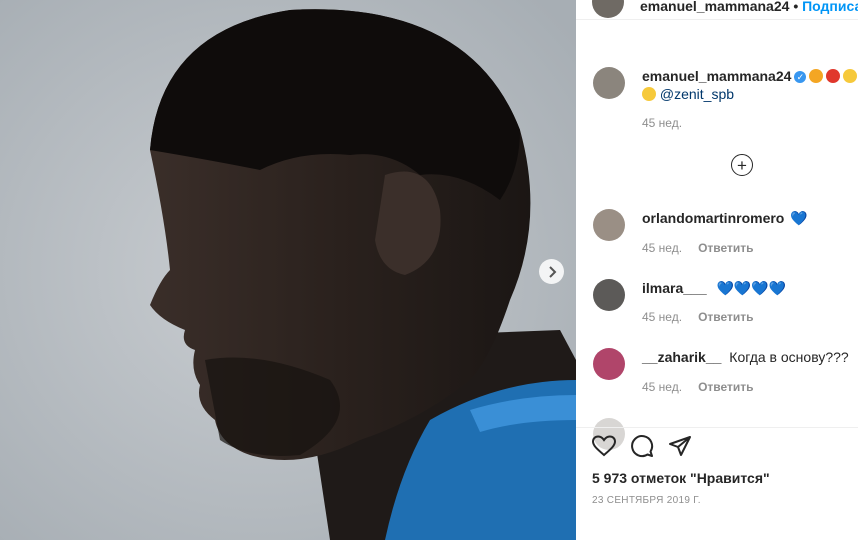 This screenshot has width=858, height=540. Describe the element at coordinates (714, 288) in the screenshot. I see `comment-text-row: ilmara___ 💙💙💙💙` at that location.